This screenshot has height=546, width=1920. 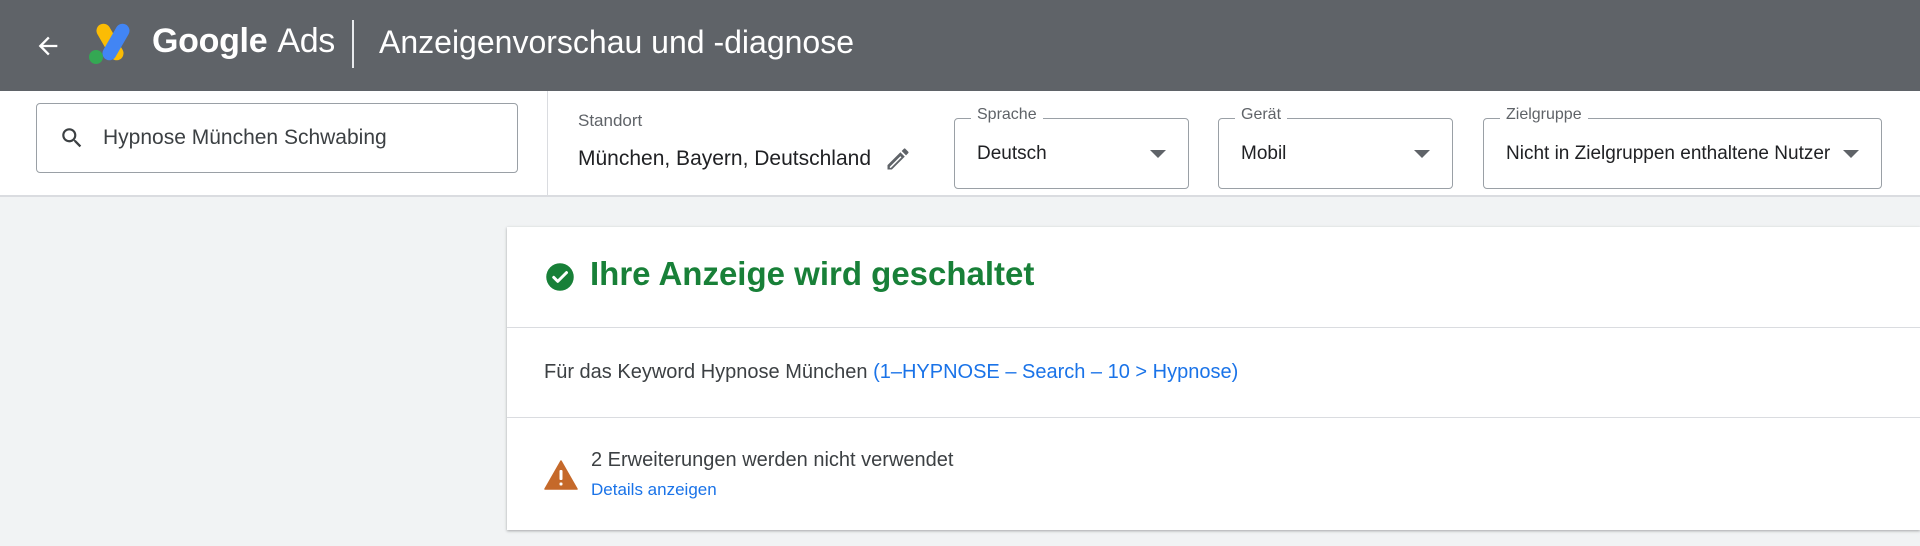 What do you see at coordinates (706, 372) in the screenshot?
I see `keyword-prefix: Für das Keyword Hypnose München` at bounding box center [706, 372].